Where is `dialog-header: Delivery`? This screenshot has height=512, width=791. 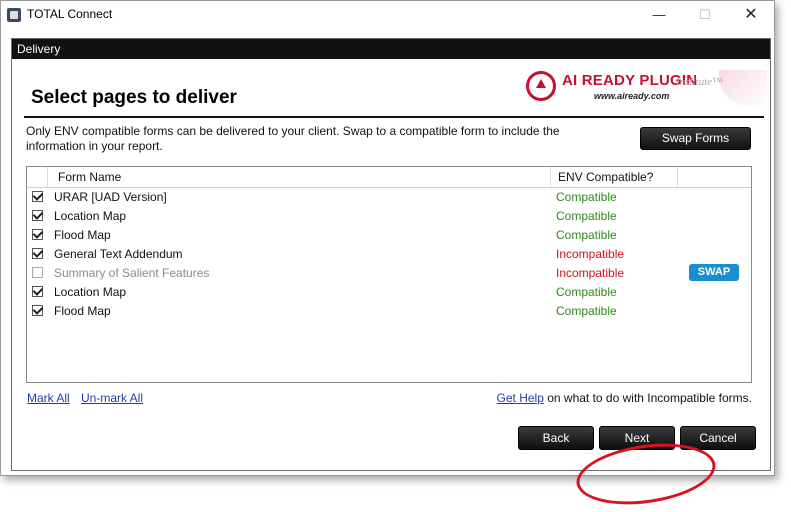 dialog-header: Delivery is located at coordinates (391, 49).